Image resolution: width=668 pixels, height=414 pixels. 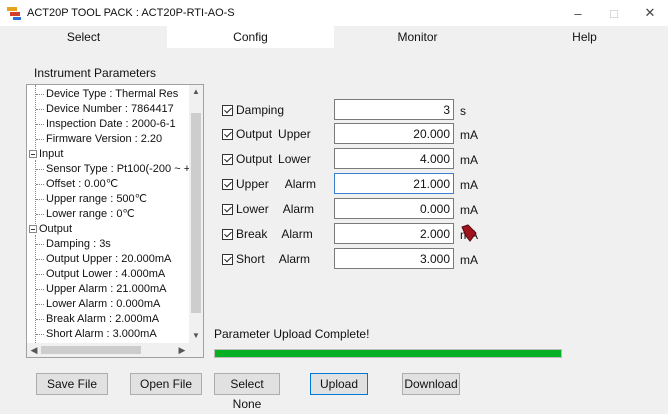 I want to click on tab-config: Config, so click(x=250, y=37).